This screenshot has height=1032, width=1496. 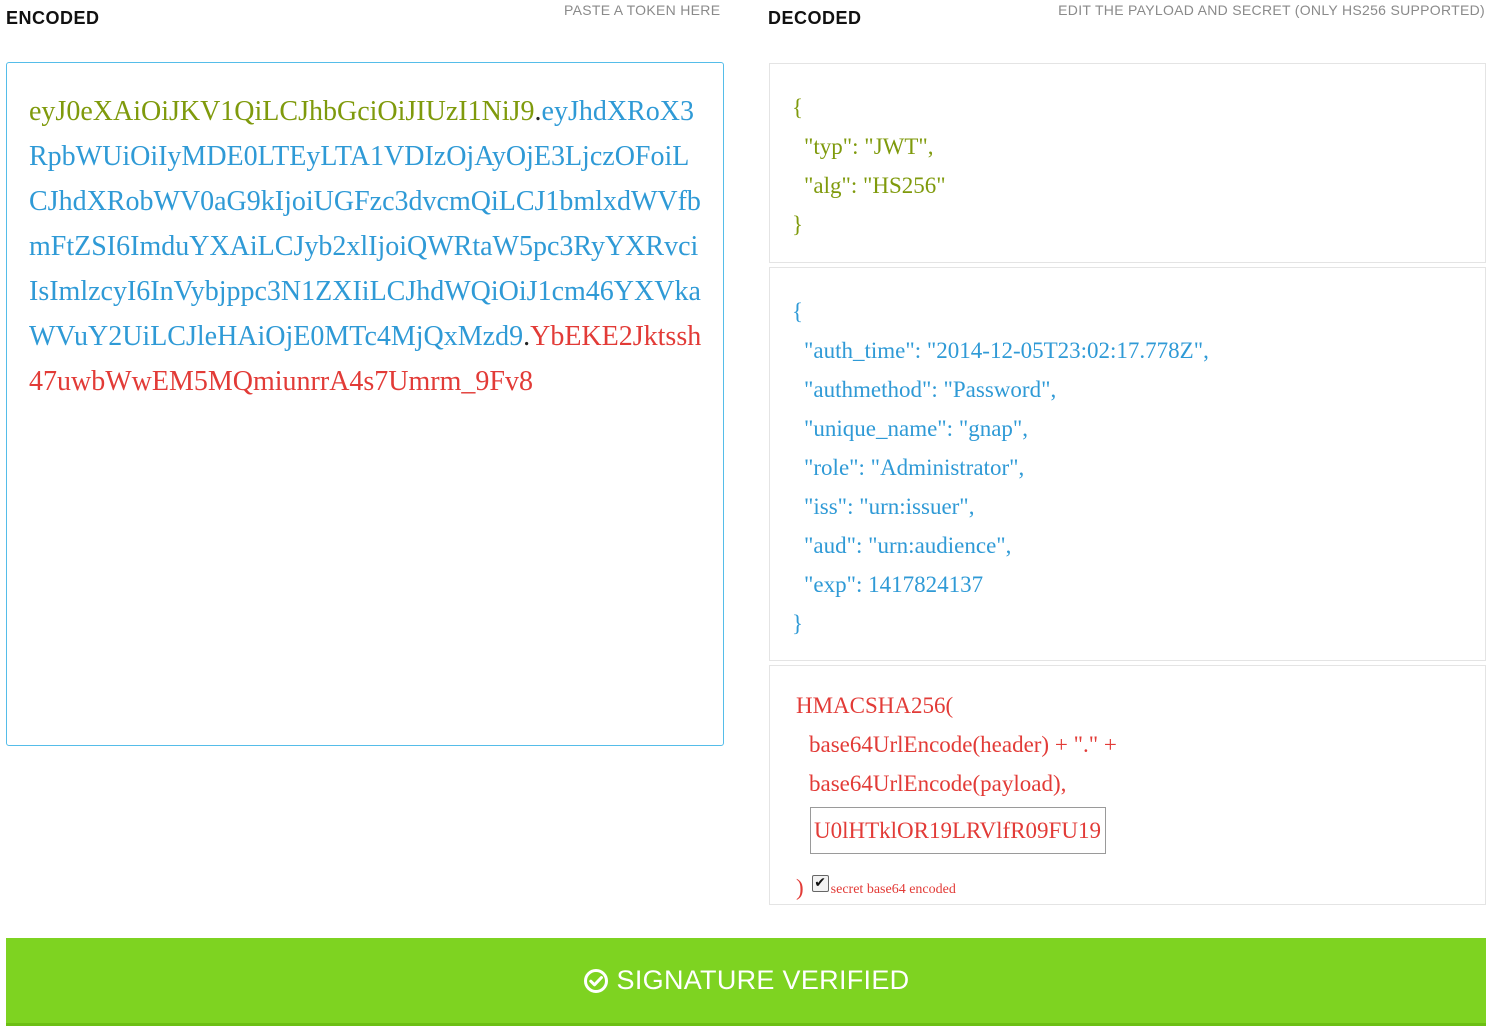 I want to click on signature-status-label: SIGNATURE VERIFIED, so click(x=763, y=980).